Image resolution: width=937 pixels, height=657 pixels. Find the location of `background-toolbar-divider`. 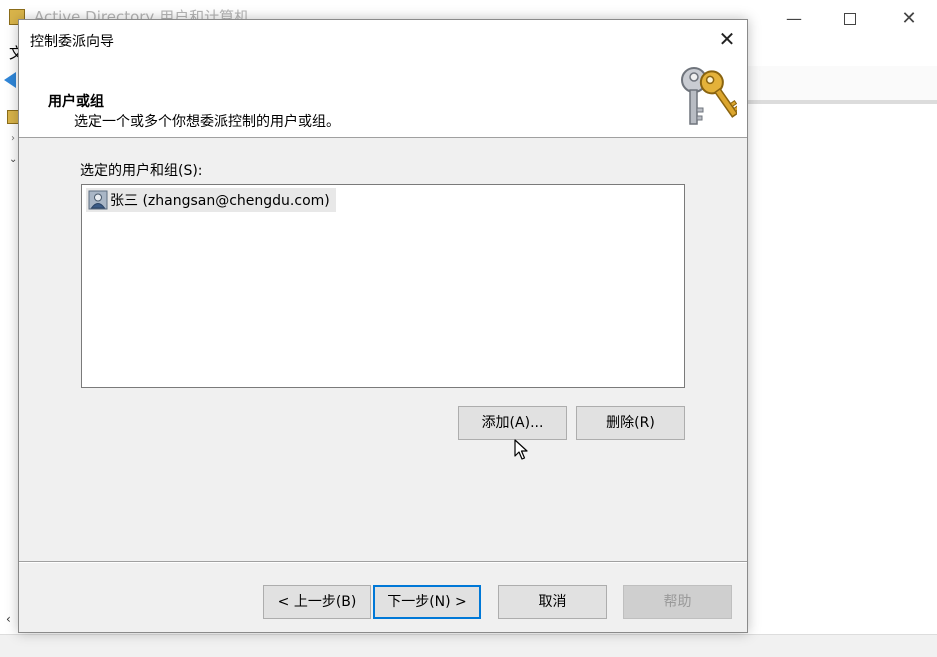

background-toolbar-divider is located at coordinates (842, 102).